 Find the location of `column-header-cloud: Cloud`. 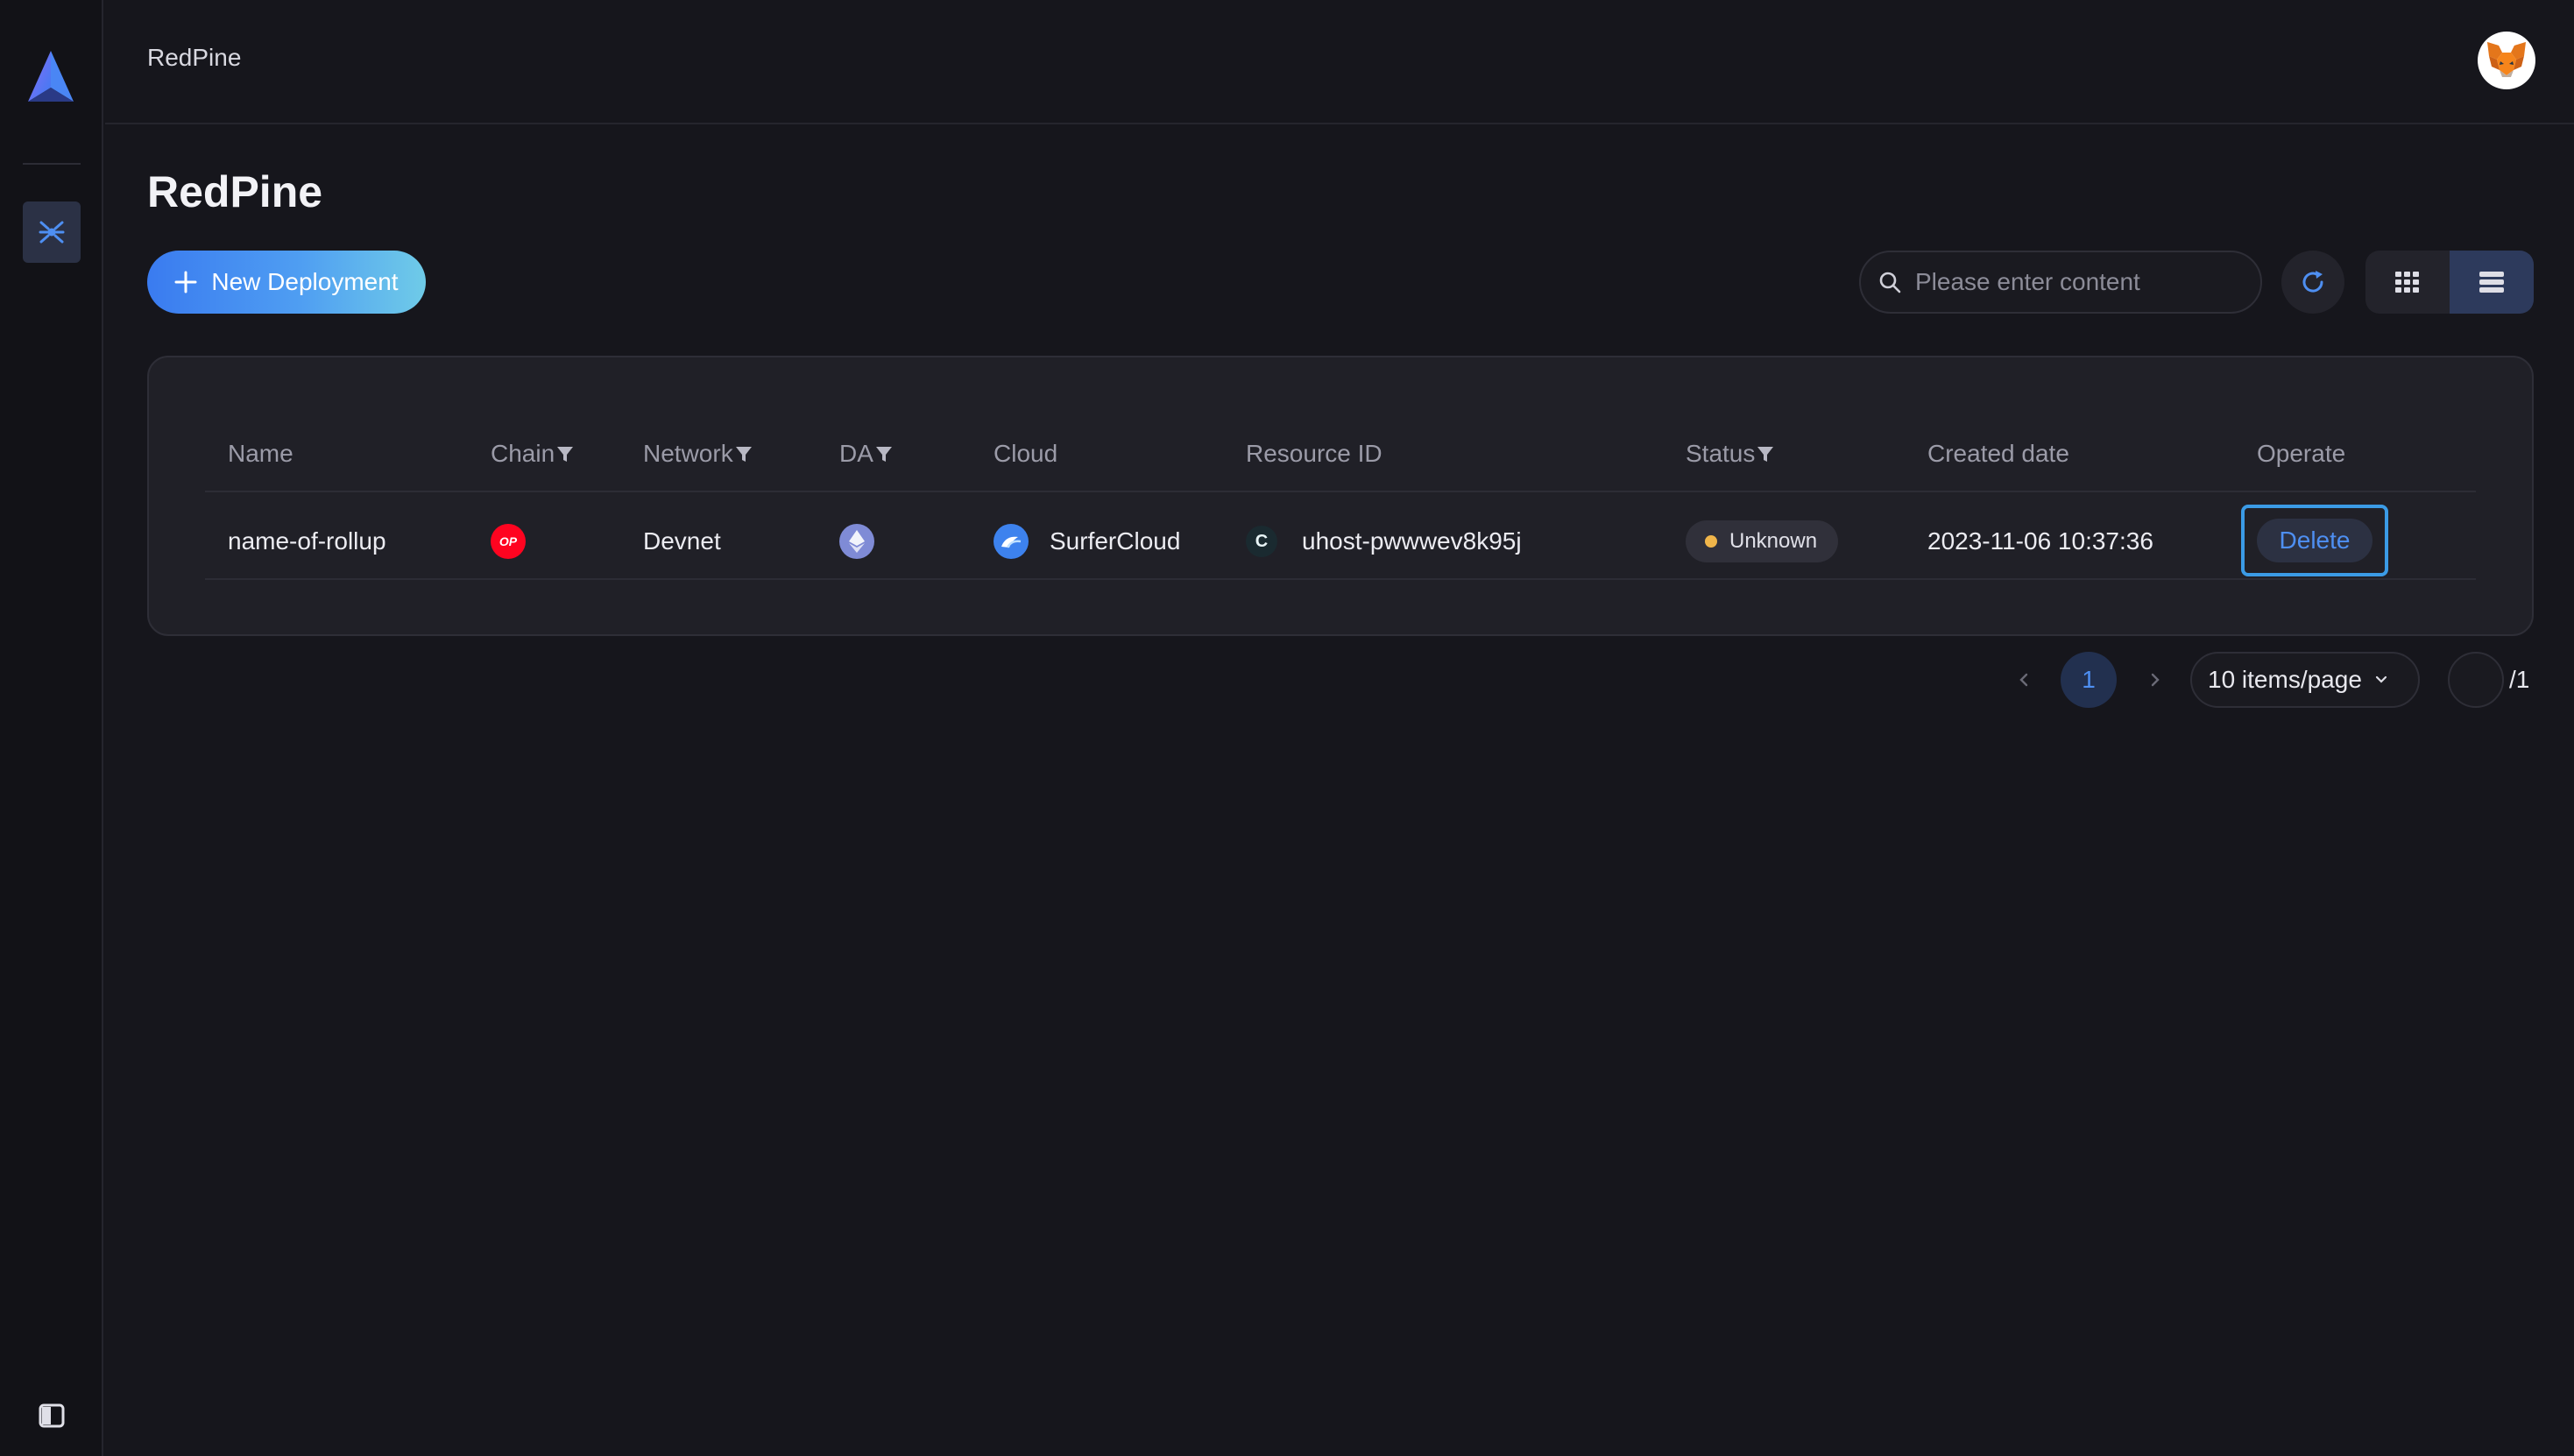

column-header-cloud: Cloud is located at coordinates (1026, 454).